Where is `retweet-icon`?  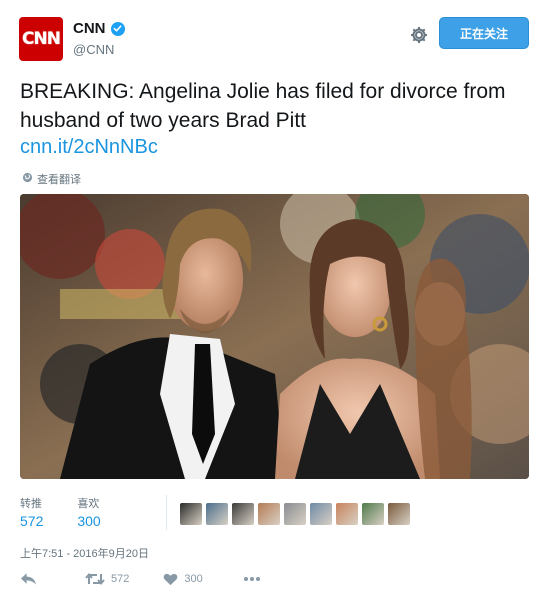 retweet-icon is located at coordinates (95, 579).